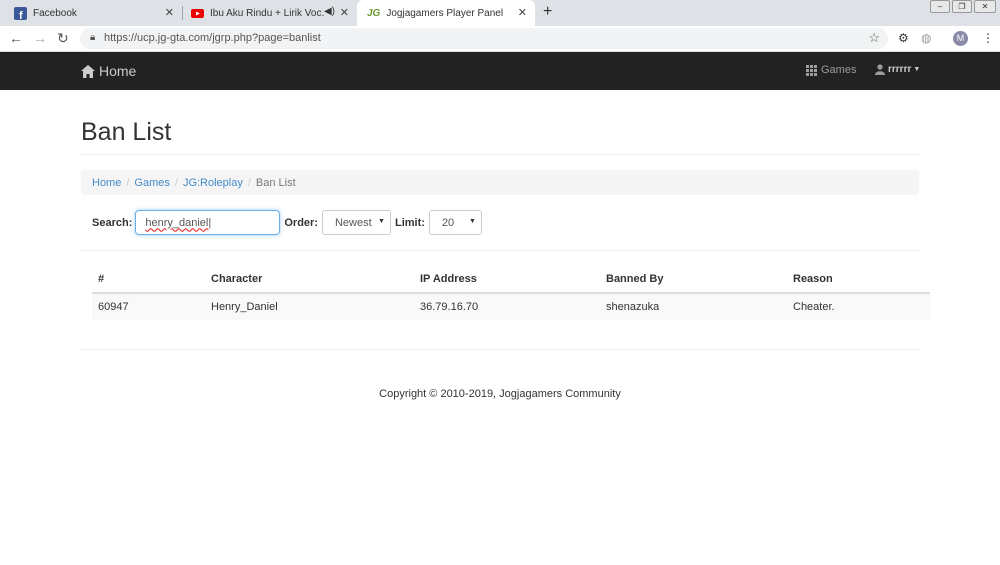 The height and width of the screenshot is (565, 1000). What do you see at coordinates (917, 69) in the screenshot?
I see `caret-down-icon: ▼` at bounding box center [917, 69].